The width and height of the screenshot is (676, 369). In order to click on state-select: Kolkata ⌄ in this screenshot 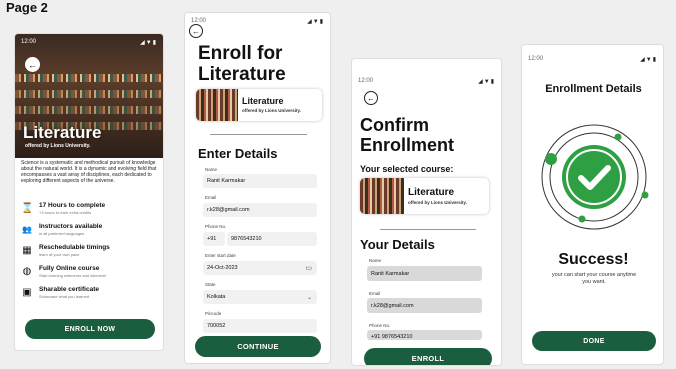, I will do `click(260, 297)`.